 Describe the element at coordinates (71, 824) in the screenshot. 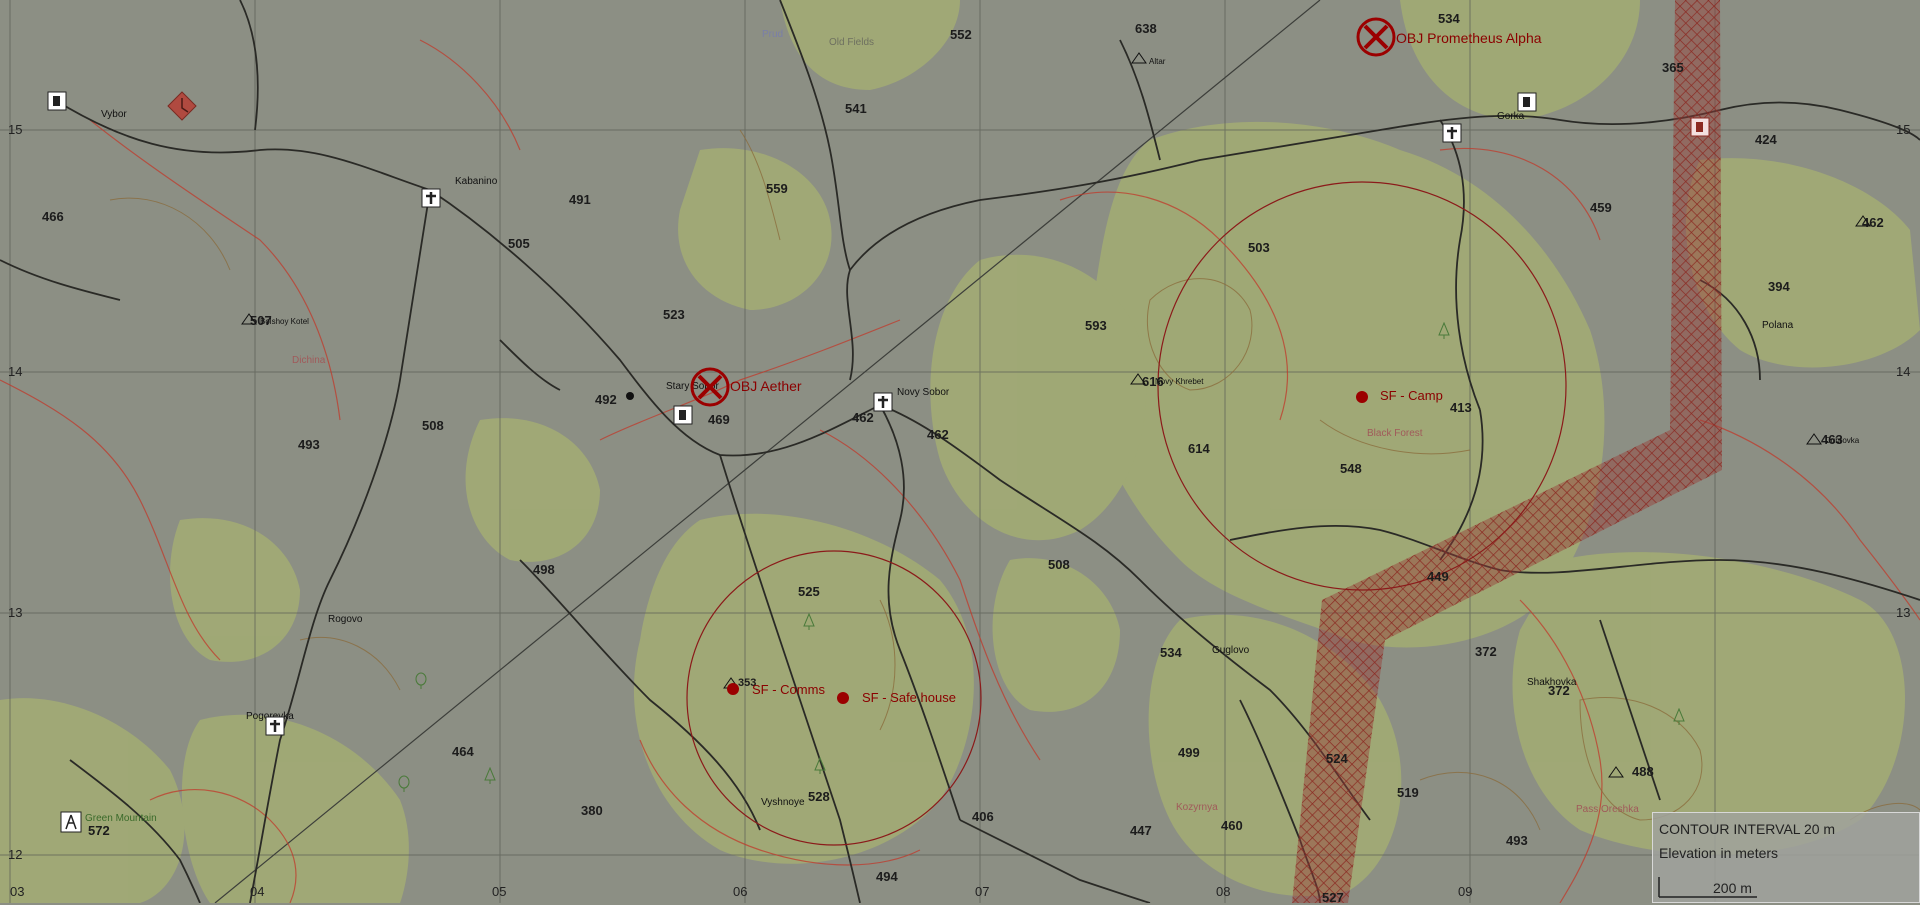

I see `transmitter-icon` at that location.